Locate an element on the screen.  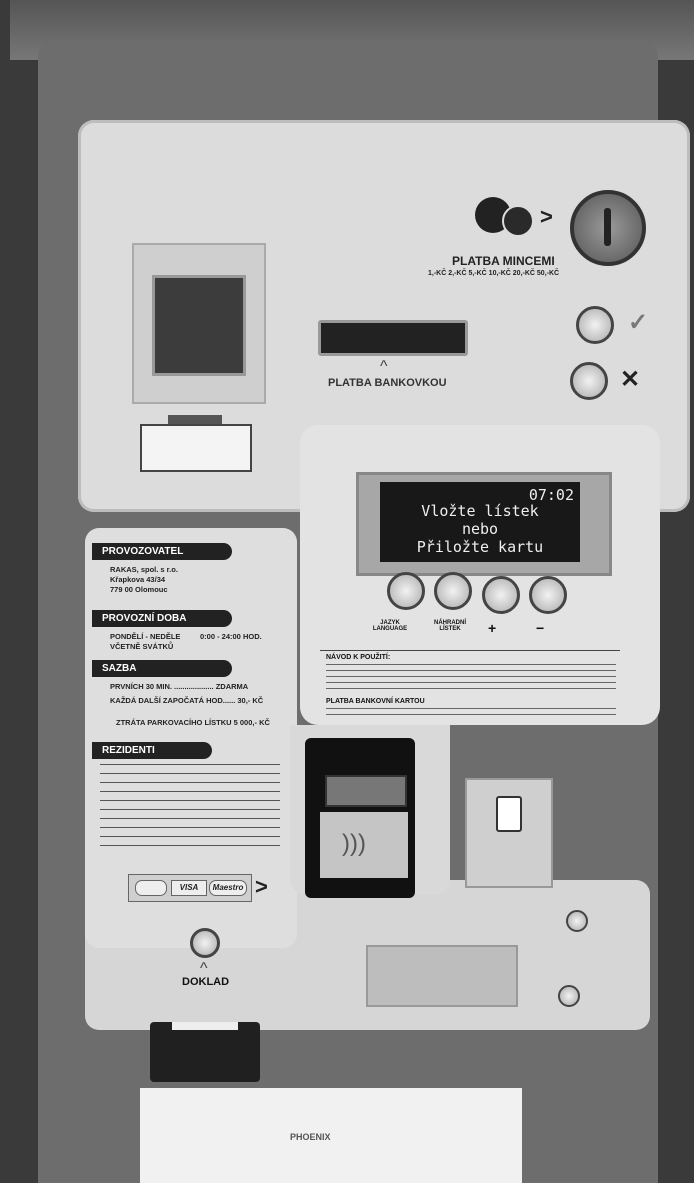
rate-lost-ticket: ZTRÁTA PARKOVACÍHO LÍSTKU 5 000,- KČ is located at coordinates (193, 722).